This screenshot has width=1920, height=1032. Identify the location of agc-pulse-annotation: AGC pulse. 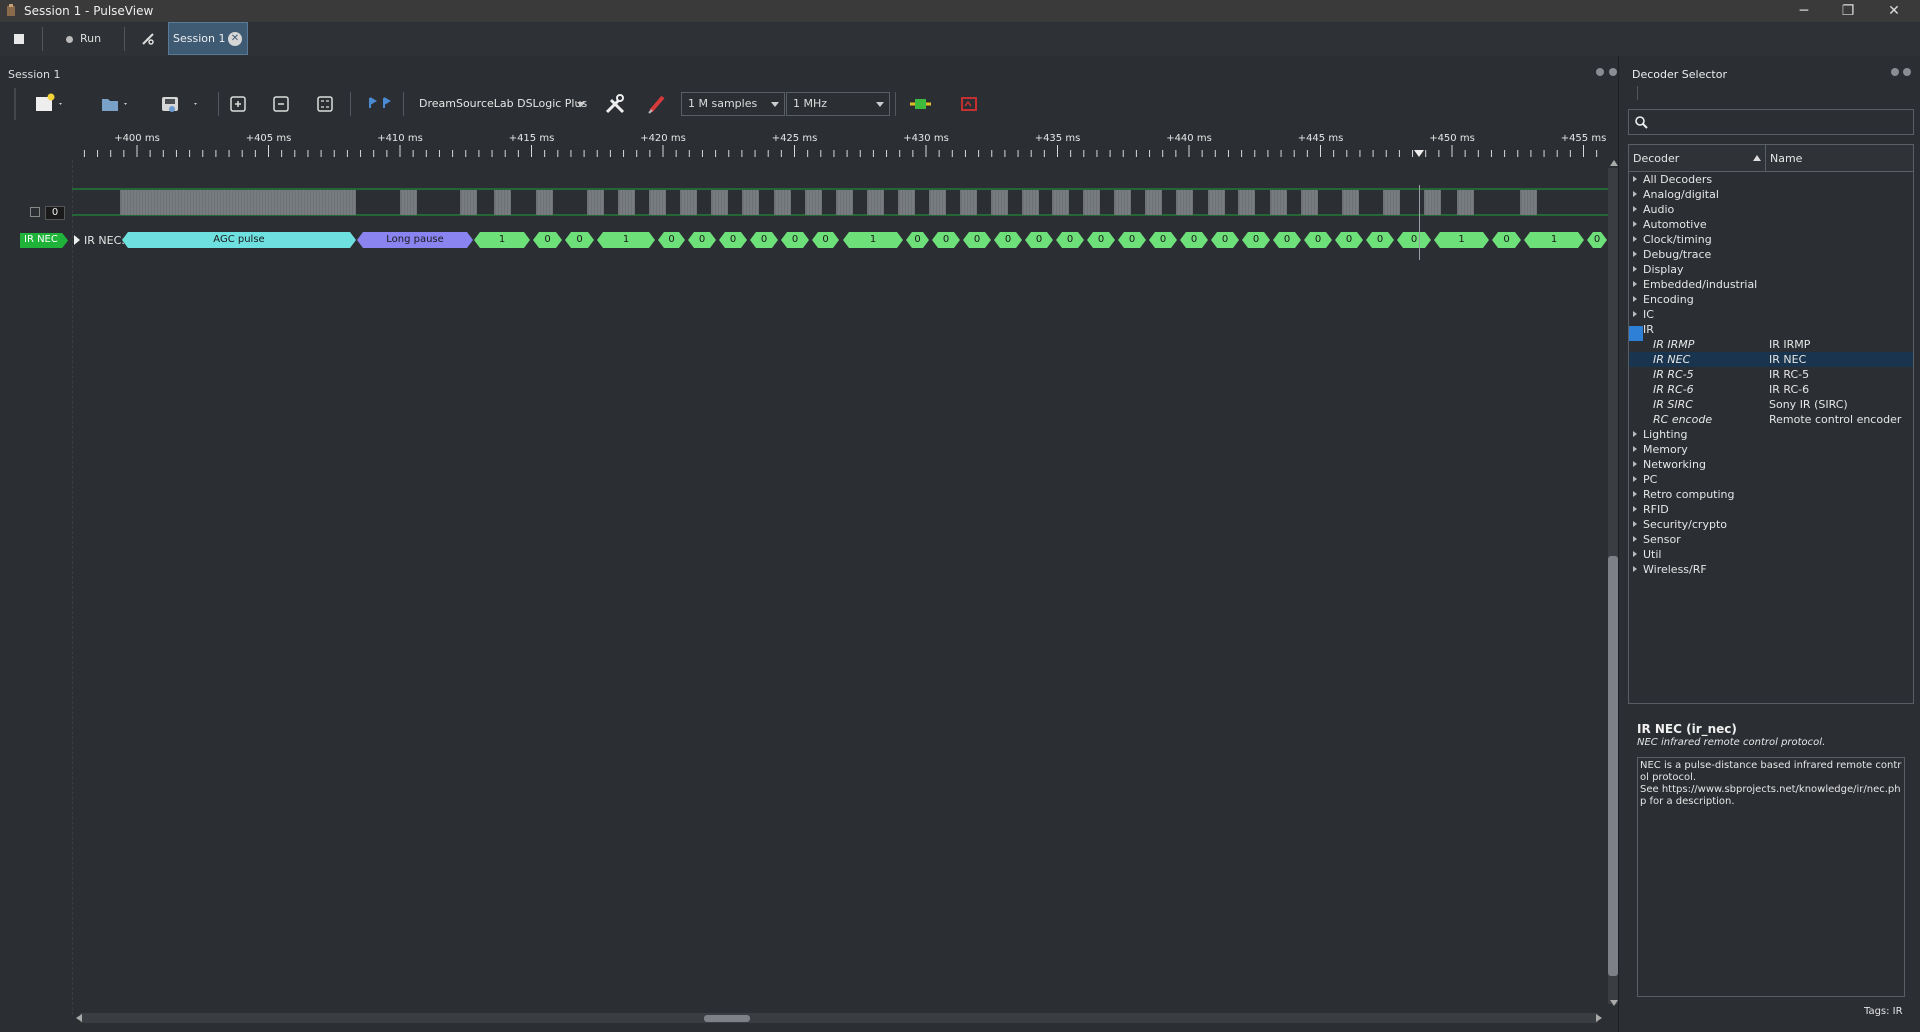
(239, 240).